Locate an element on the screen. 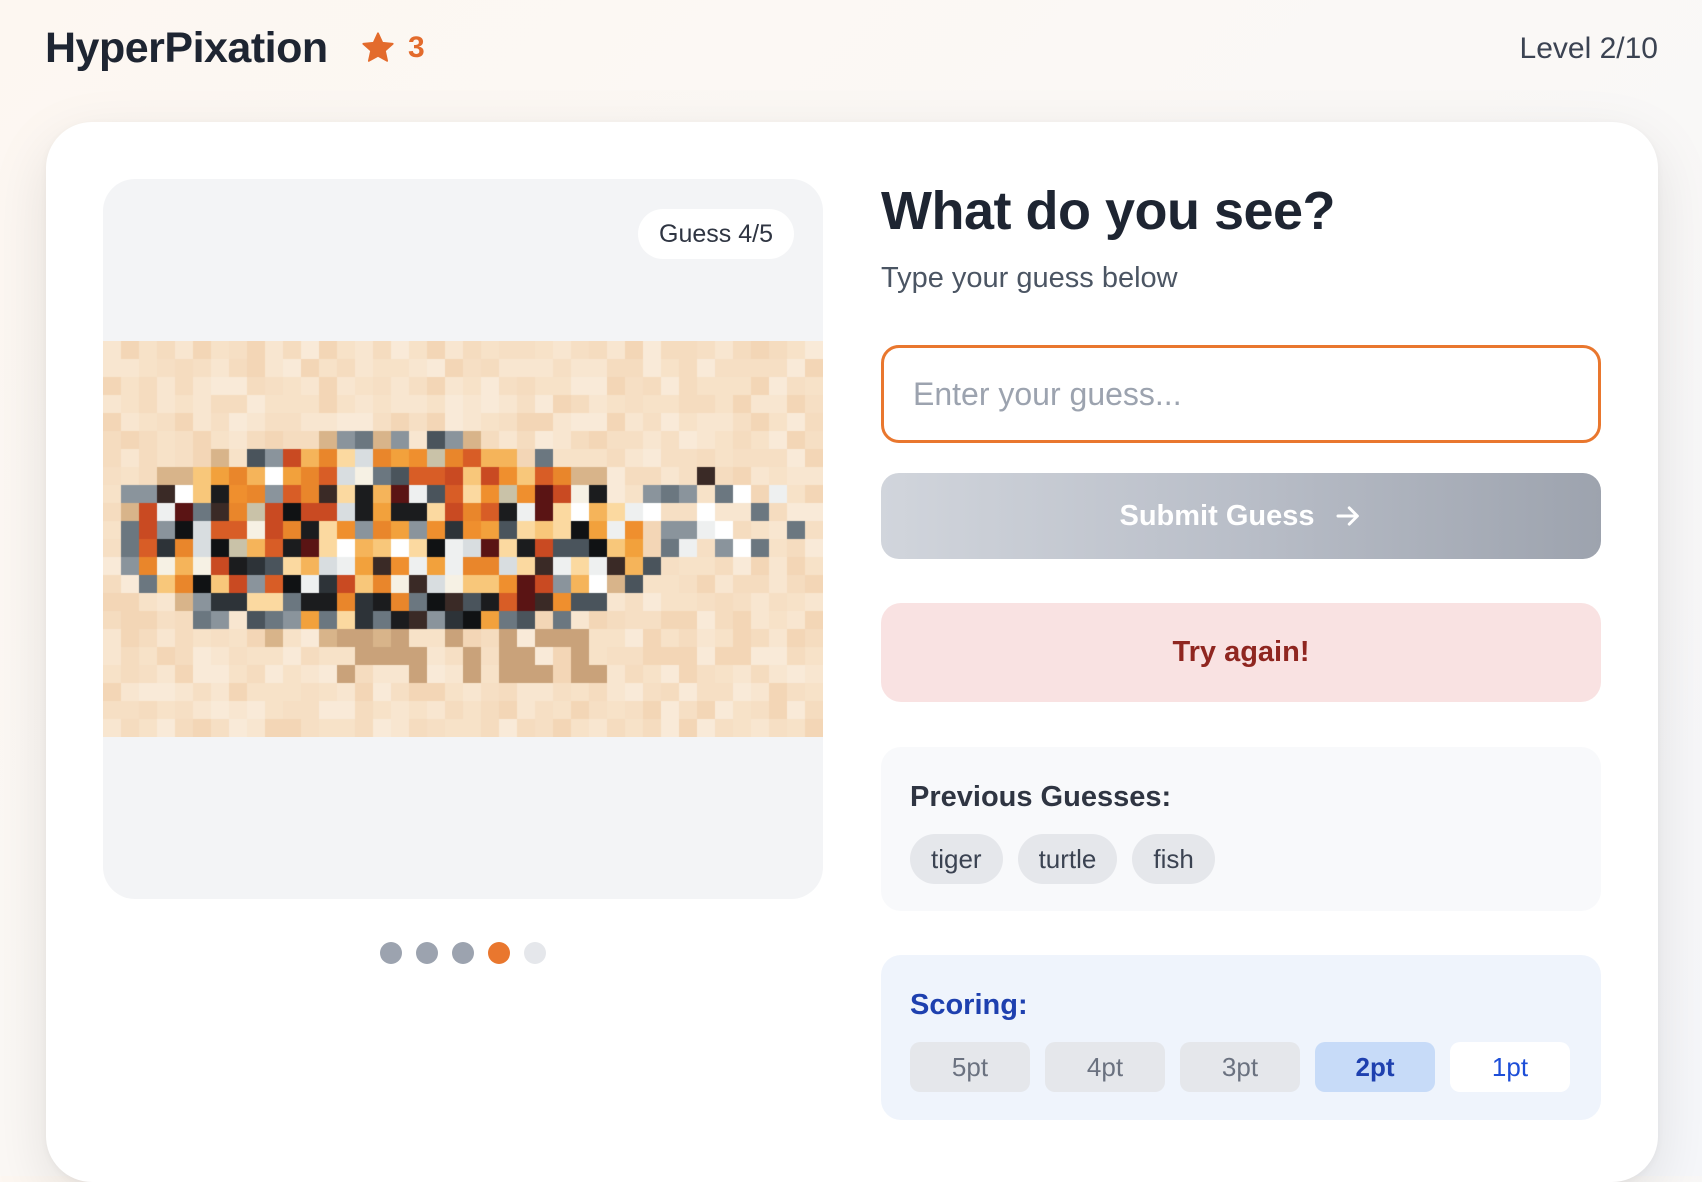  top-bar: HyperPixation 3 Level 2/10 is located at coordinates (851, 50).